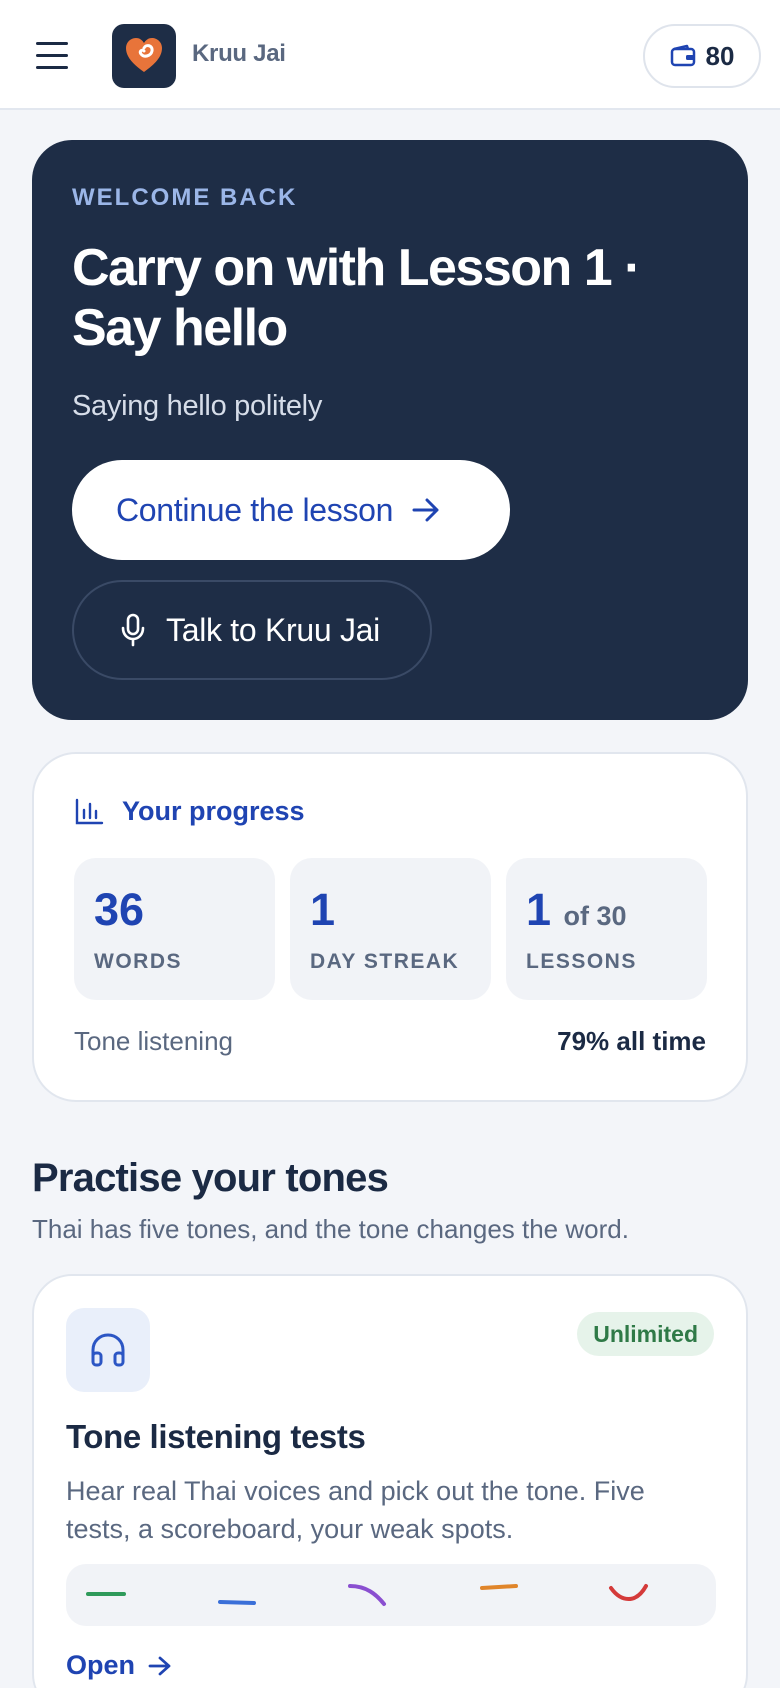 Image resolution: width=780 pixels, height=1688 pixels. I want to click on stat-lessons: 1 of 30 LESSONS, so click(606, 929).